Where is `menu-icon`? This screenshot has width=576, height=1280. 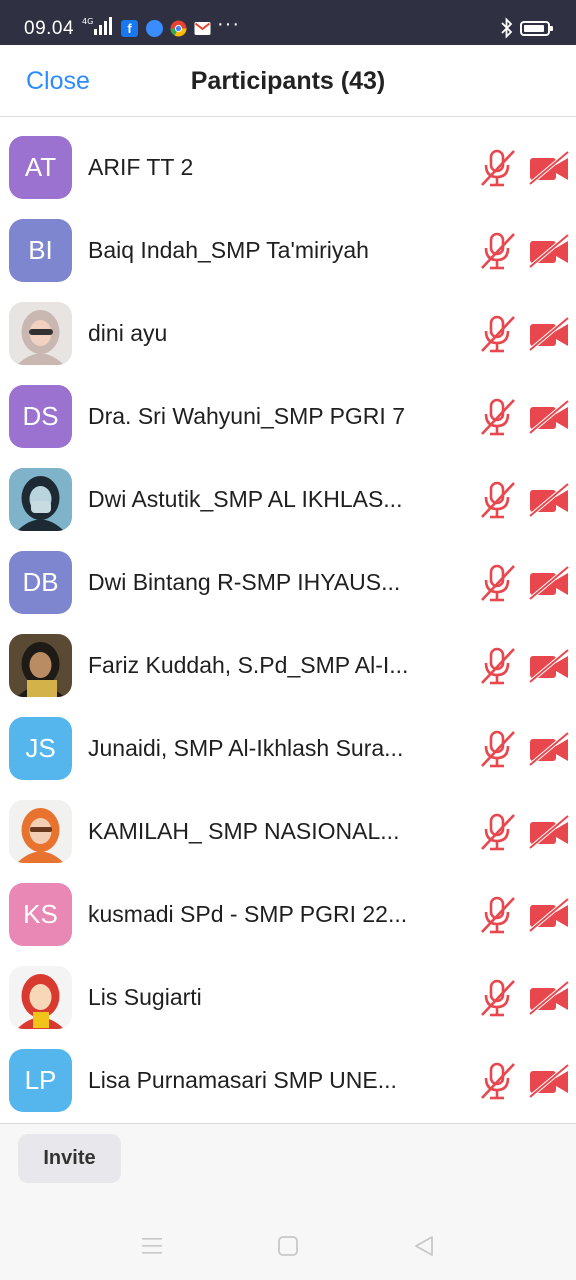 menu-icon is located at coordinates (152, 1246).